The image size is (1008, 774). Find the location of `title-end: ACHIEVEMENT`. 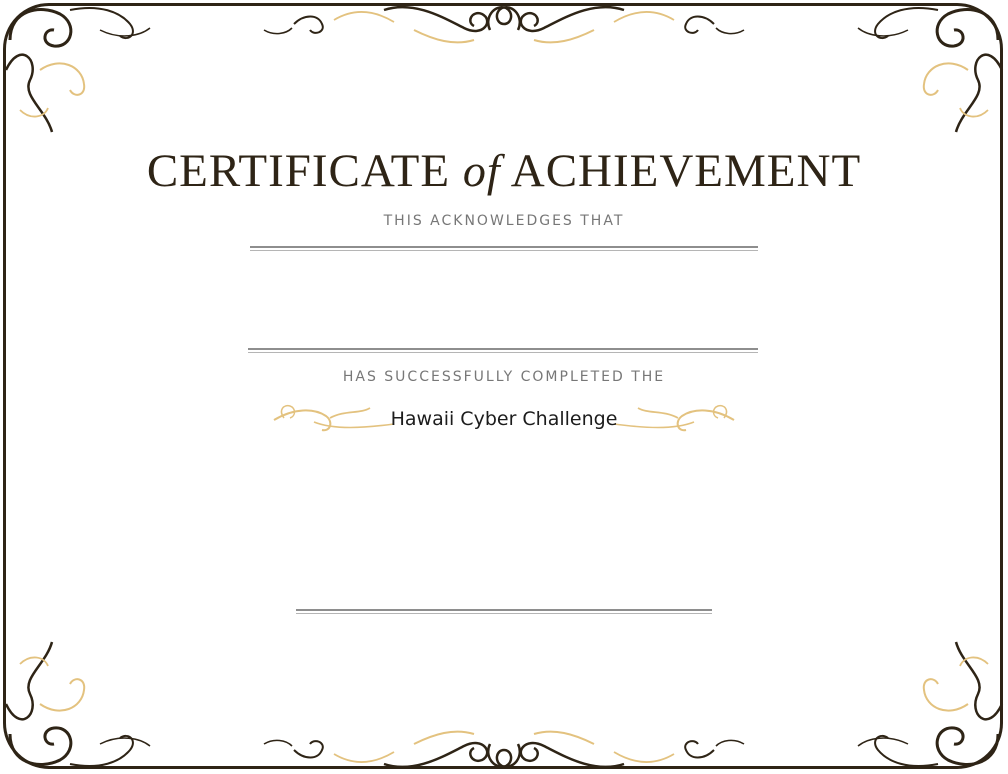

title-end: ACHIEVEMENT is located at coordinates (686, 171).